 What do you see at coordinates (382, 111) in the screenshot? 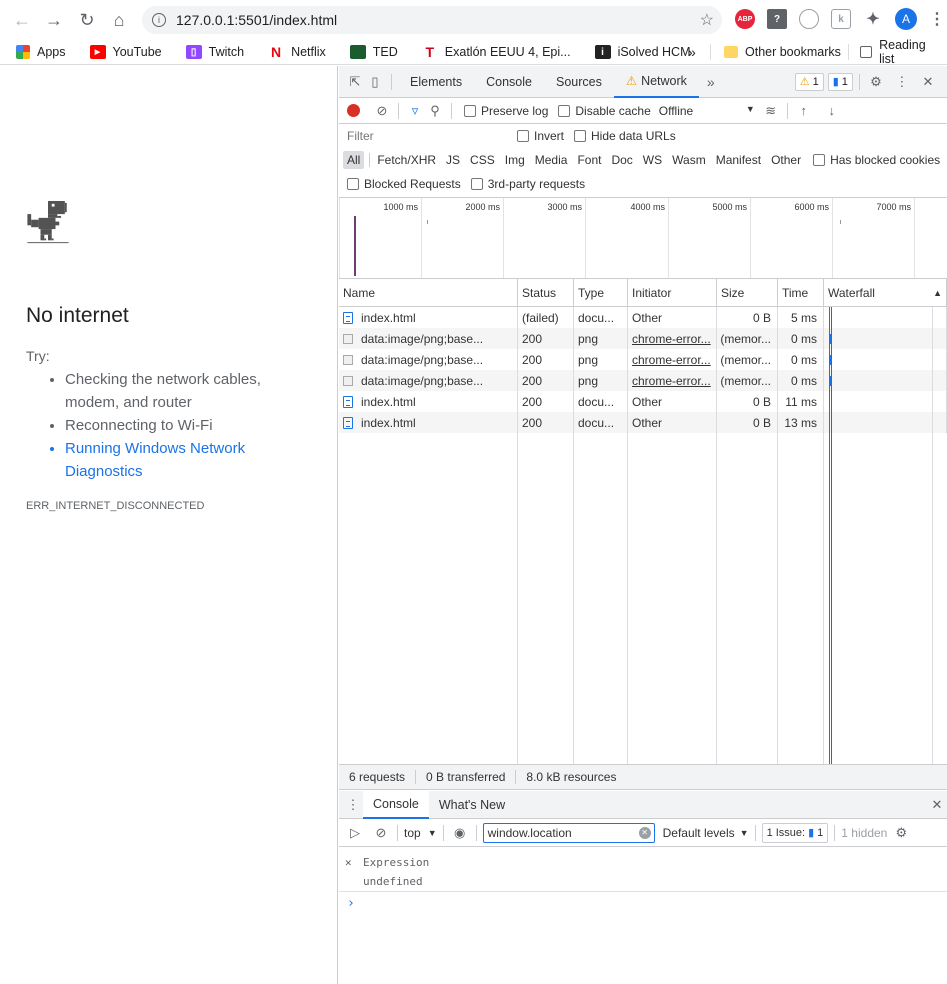
I see `clear-icon: ⊘` at bounding box center [382, 111].